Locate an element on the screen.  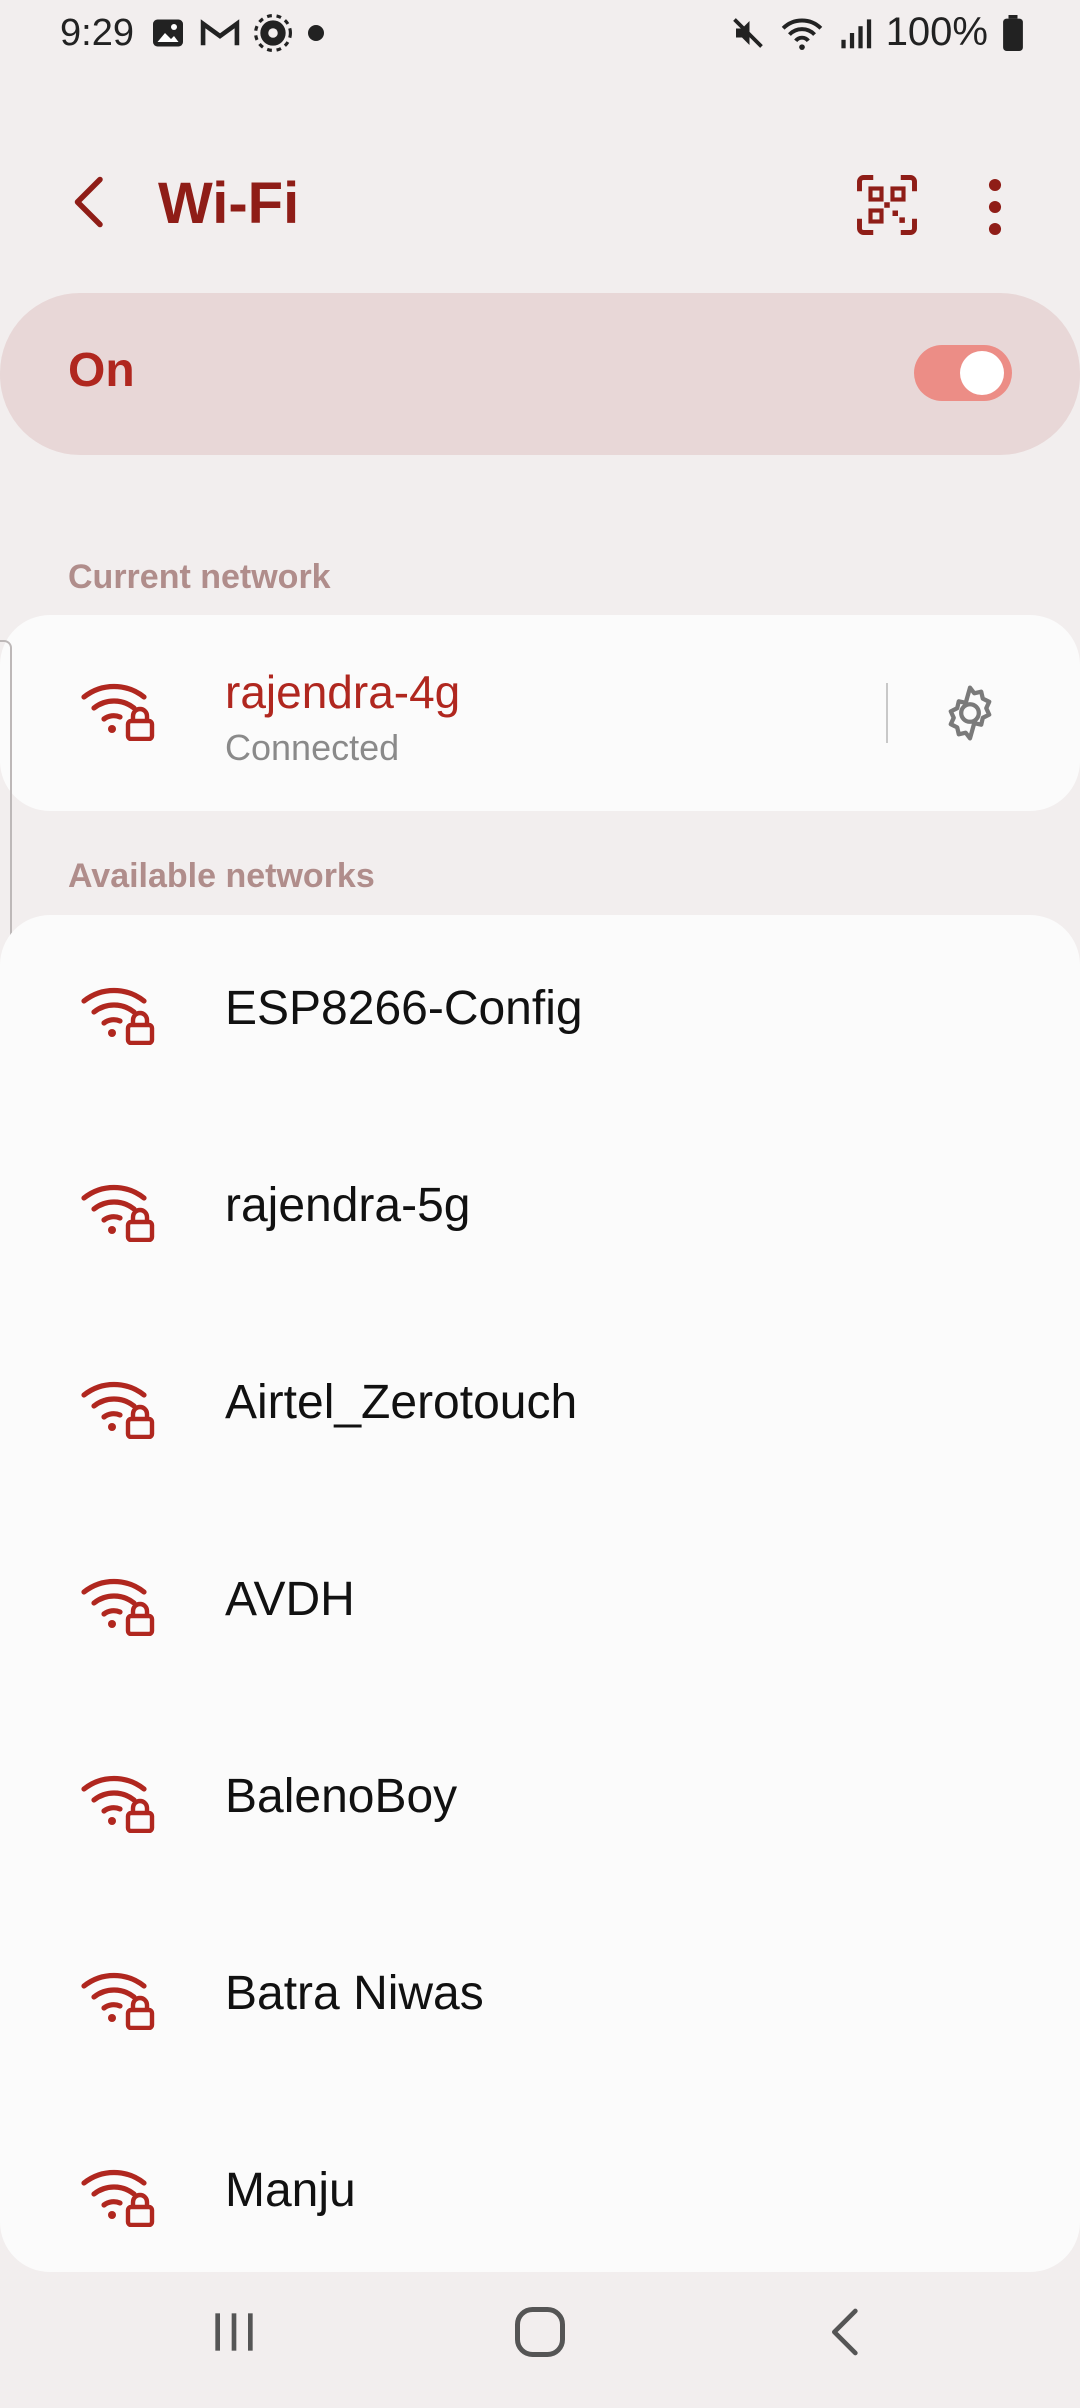
wifi-toggle-switch is located at coordinates (963, 373).